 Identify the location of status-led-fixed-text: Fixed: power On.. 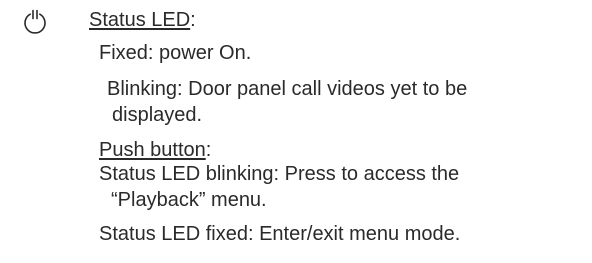
(175, 53).